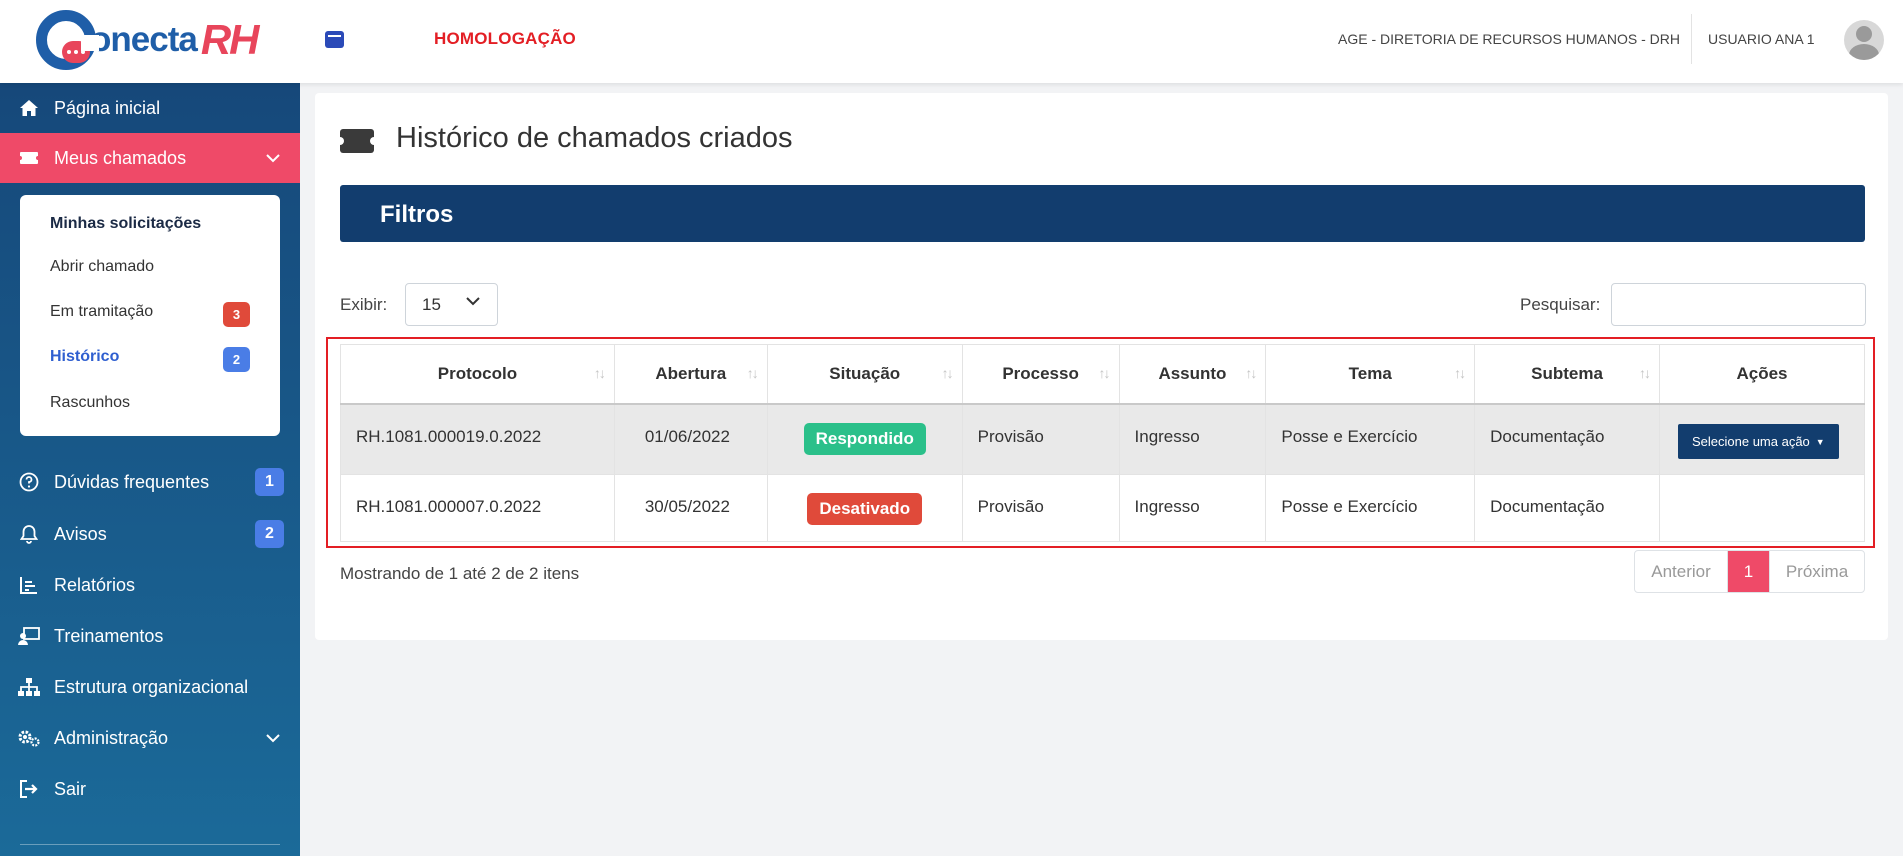  Describe the element at coordinates (431, 304) in the screenshot. I see `page-size-value: 15` at that location.